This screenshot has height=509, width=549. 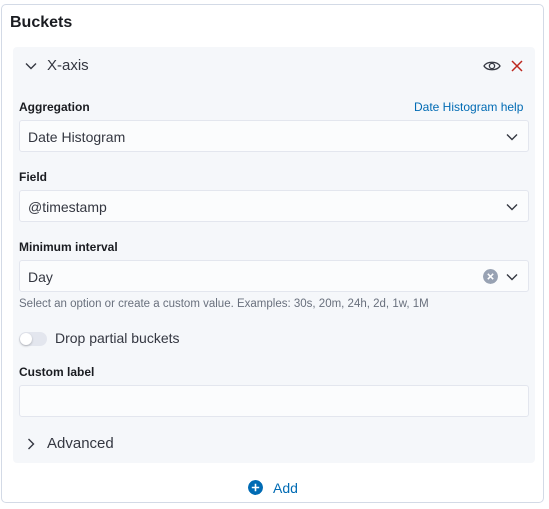 What do you see at coordinates (274, 66) in the screenshot?
I see `bucket-header: X-axis` at bounding box center [274, 66].